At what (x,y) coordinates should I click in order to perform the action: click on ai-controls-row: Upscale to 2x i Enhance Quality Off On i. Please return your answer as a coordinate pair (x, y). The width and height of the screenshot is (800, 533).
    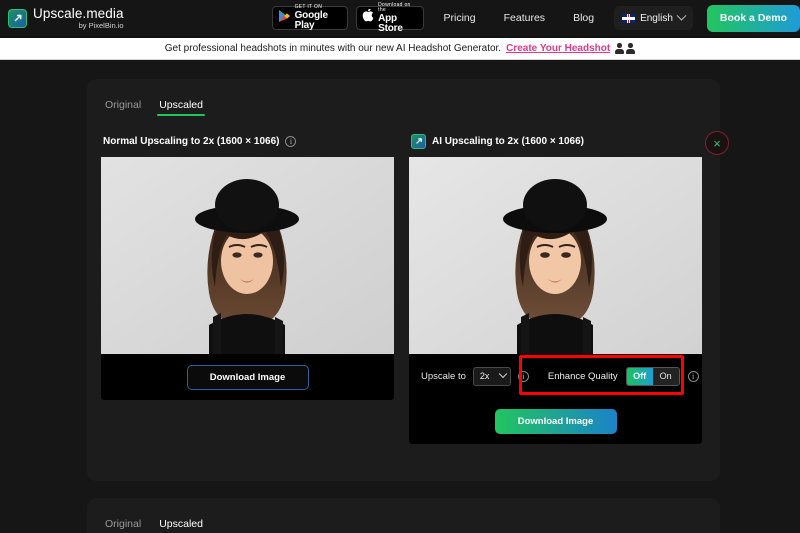
    Looking at the image, I should click on (555, 376).